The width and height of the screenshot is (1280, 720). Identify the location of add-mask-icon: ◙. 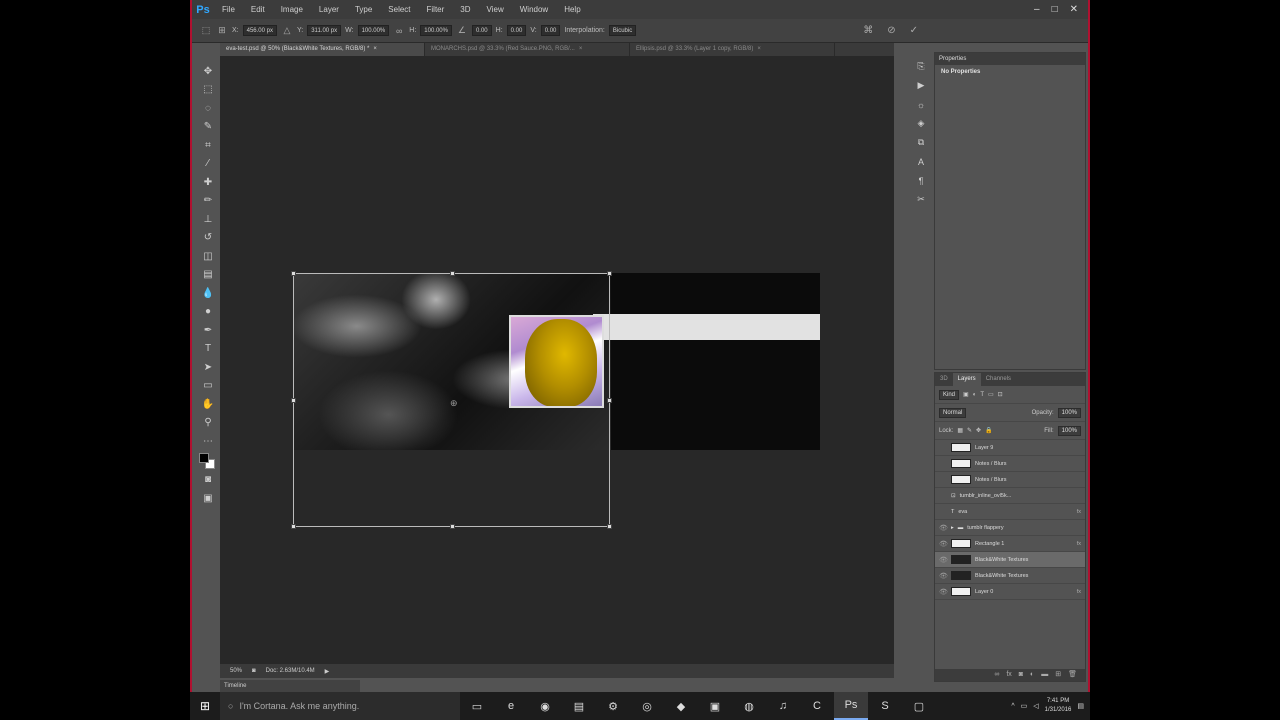
(1021, 675).